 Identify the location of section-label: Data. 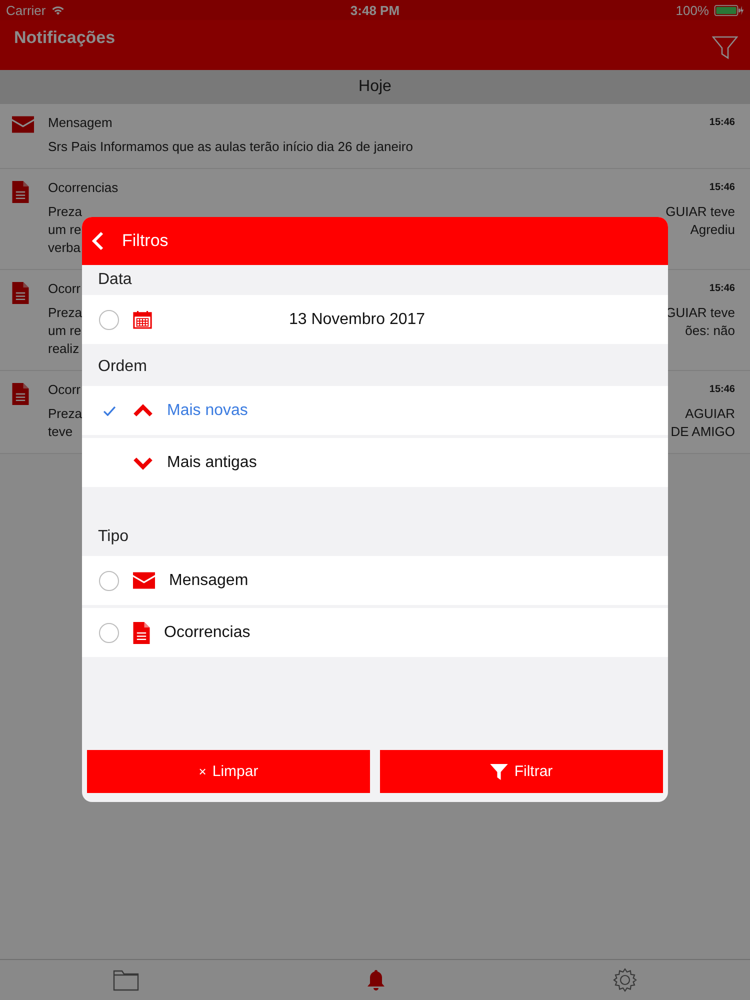
(115, 280).